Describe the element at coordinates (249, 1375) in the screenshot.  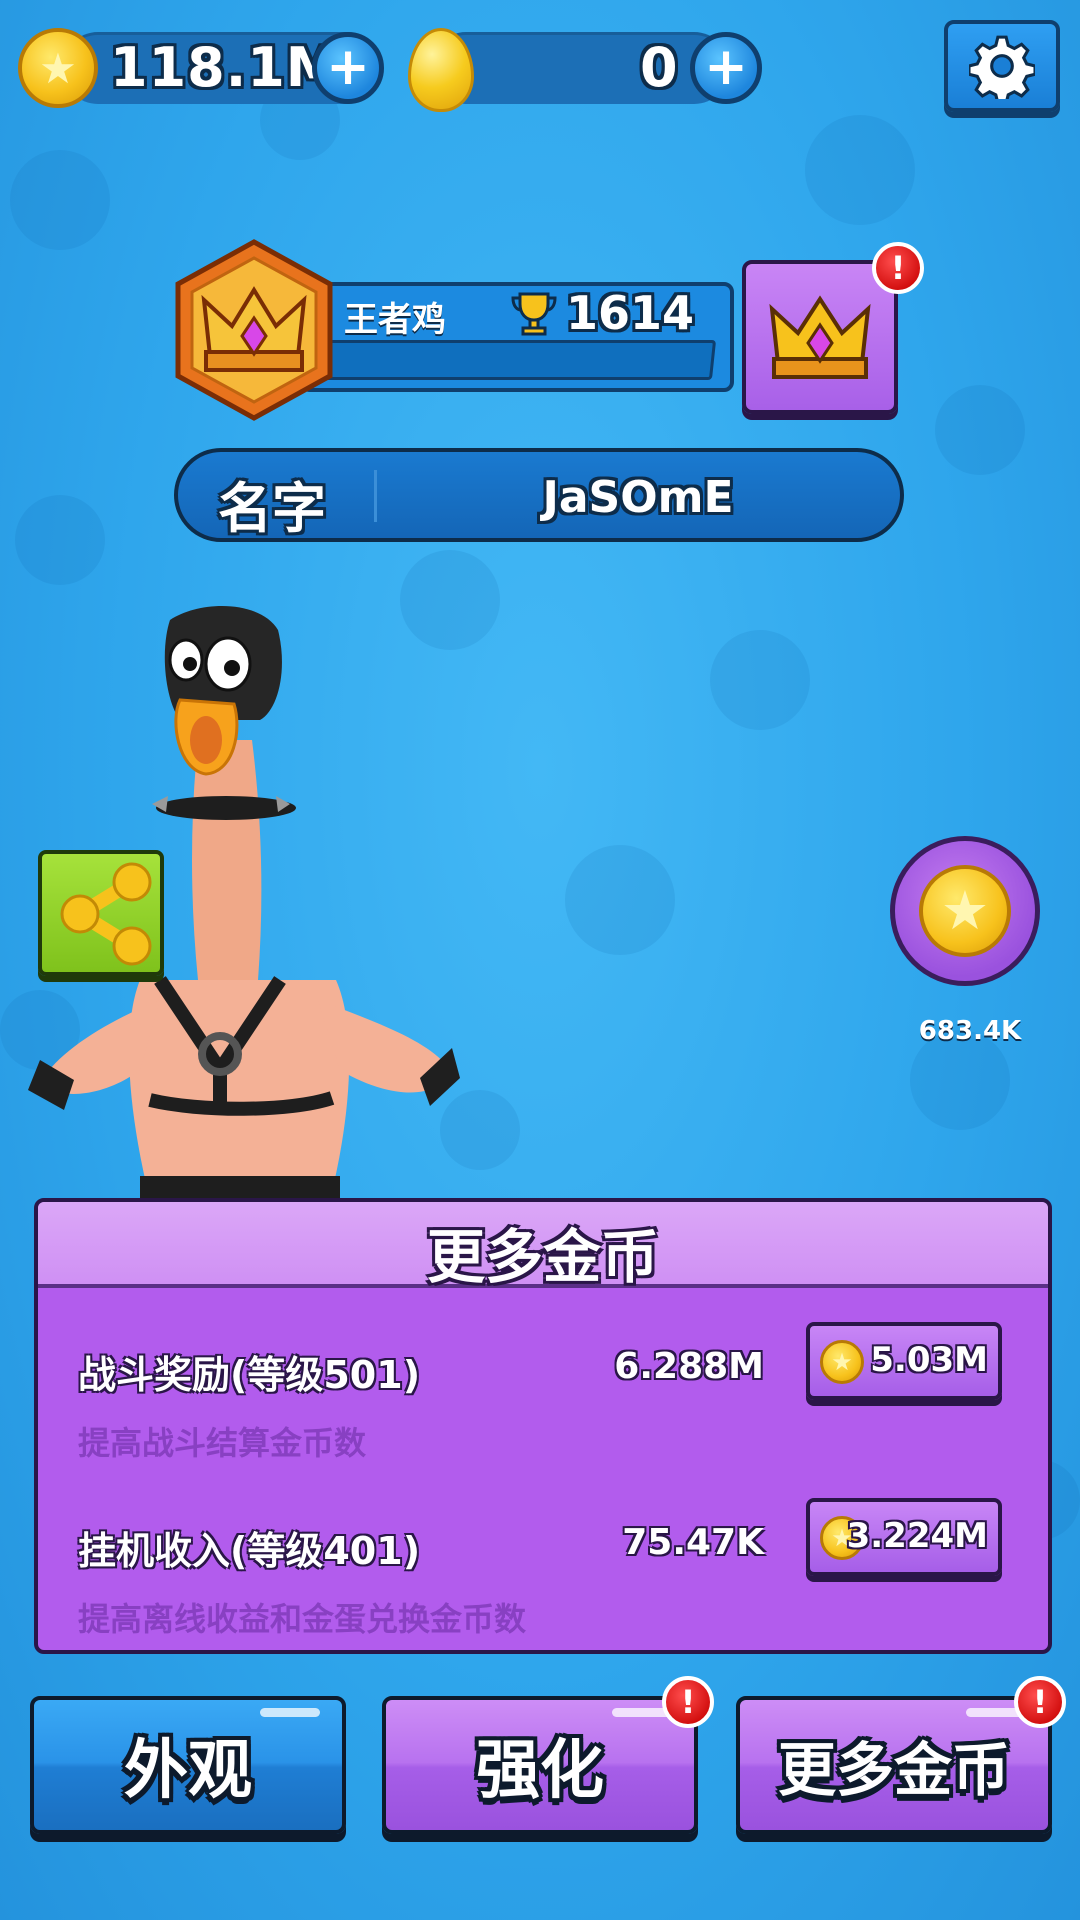
I see `battle-reward-title: 战斗奖励(等级501)` at that location.